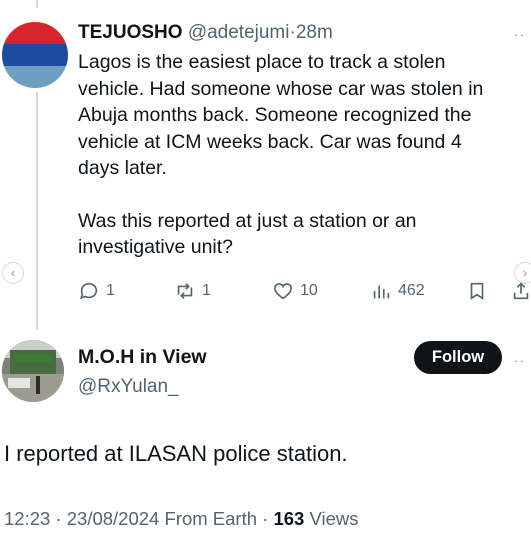 The width and height of the screenshot is (531, 535). Describe the element at coordinates (35, 33) in the screenshot. I see `avatar-band-red` at that location.